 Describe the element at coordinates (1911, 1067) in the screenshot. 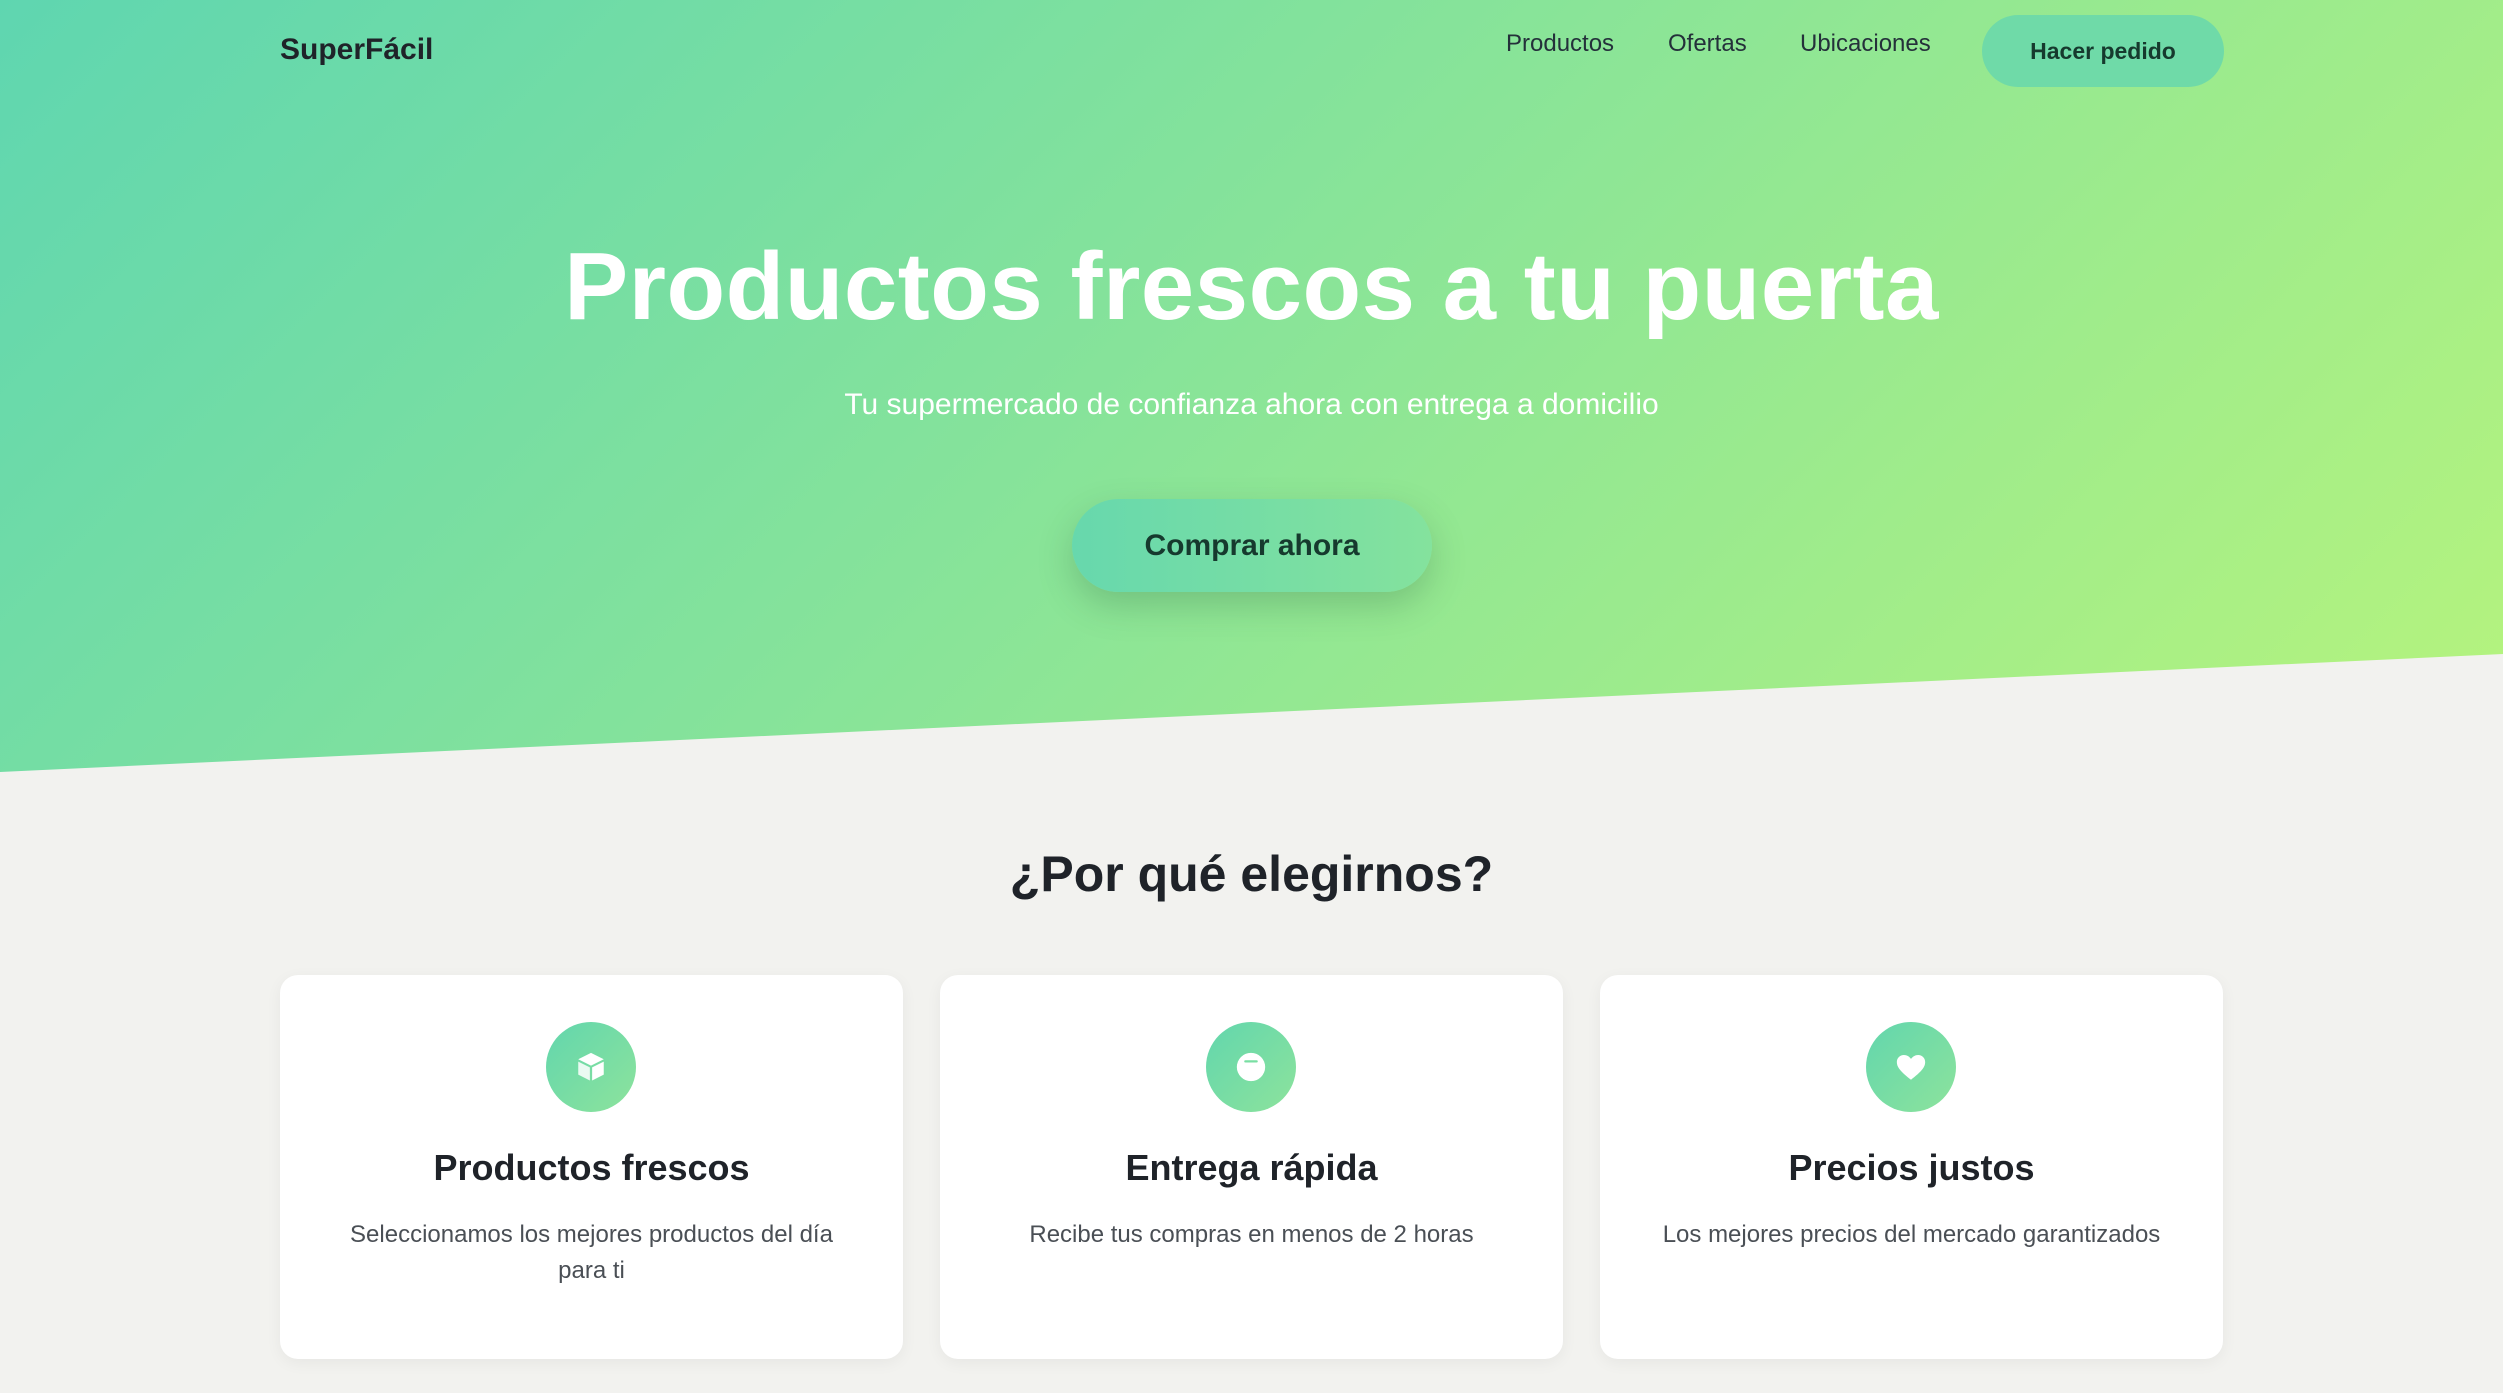

I see `heart-icon` at that location.